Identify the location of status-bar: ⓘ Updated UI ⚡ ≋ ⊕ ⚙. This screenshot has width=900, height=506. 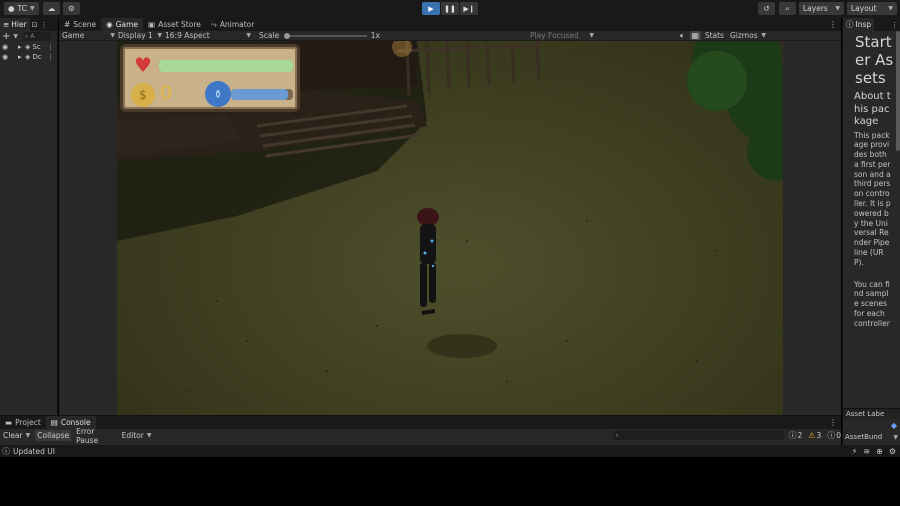
(450, 451).